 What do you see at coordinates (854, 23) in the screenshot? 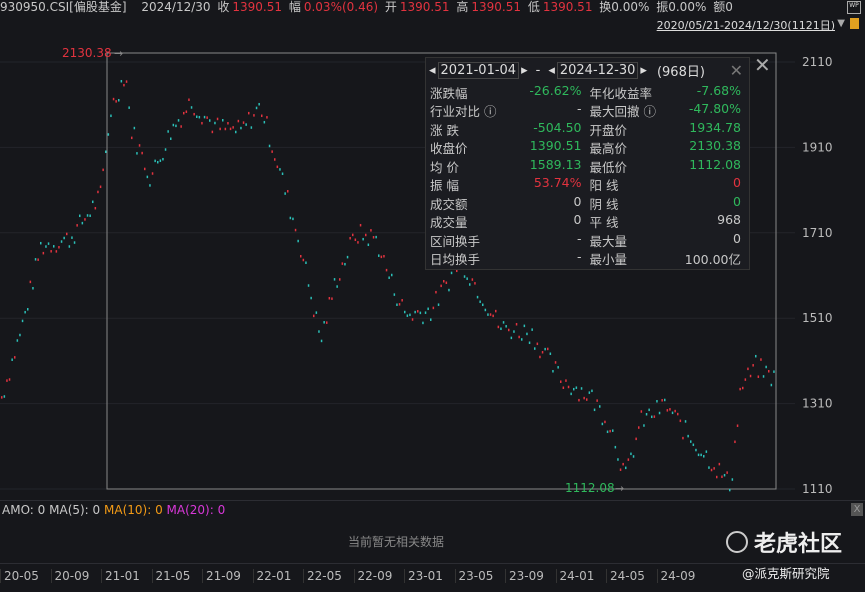
I see `lock-icon` at bounding box center [854, 23].